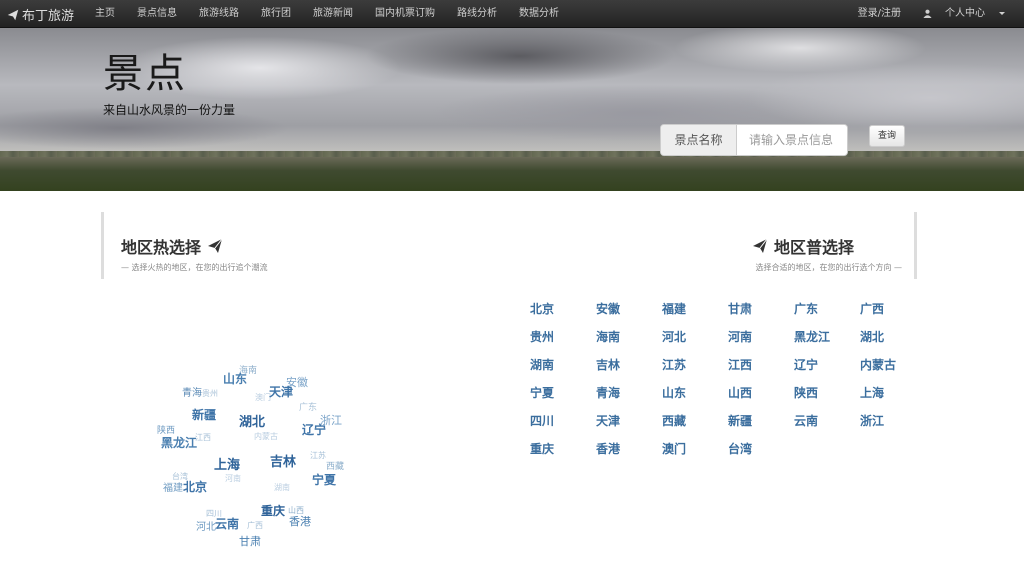 This screenshot has width=1024, height=571. Describe the element at coordinates (563, 313) in the screenshot. I see `region-link: 北京` at that location.